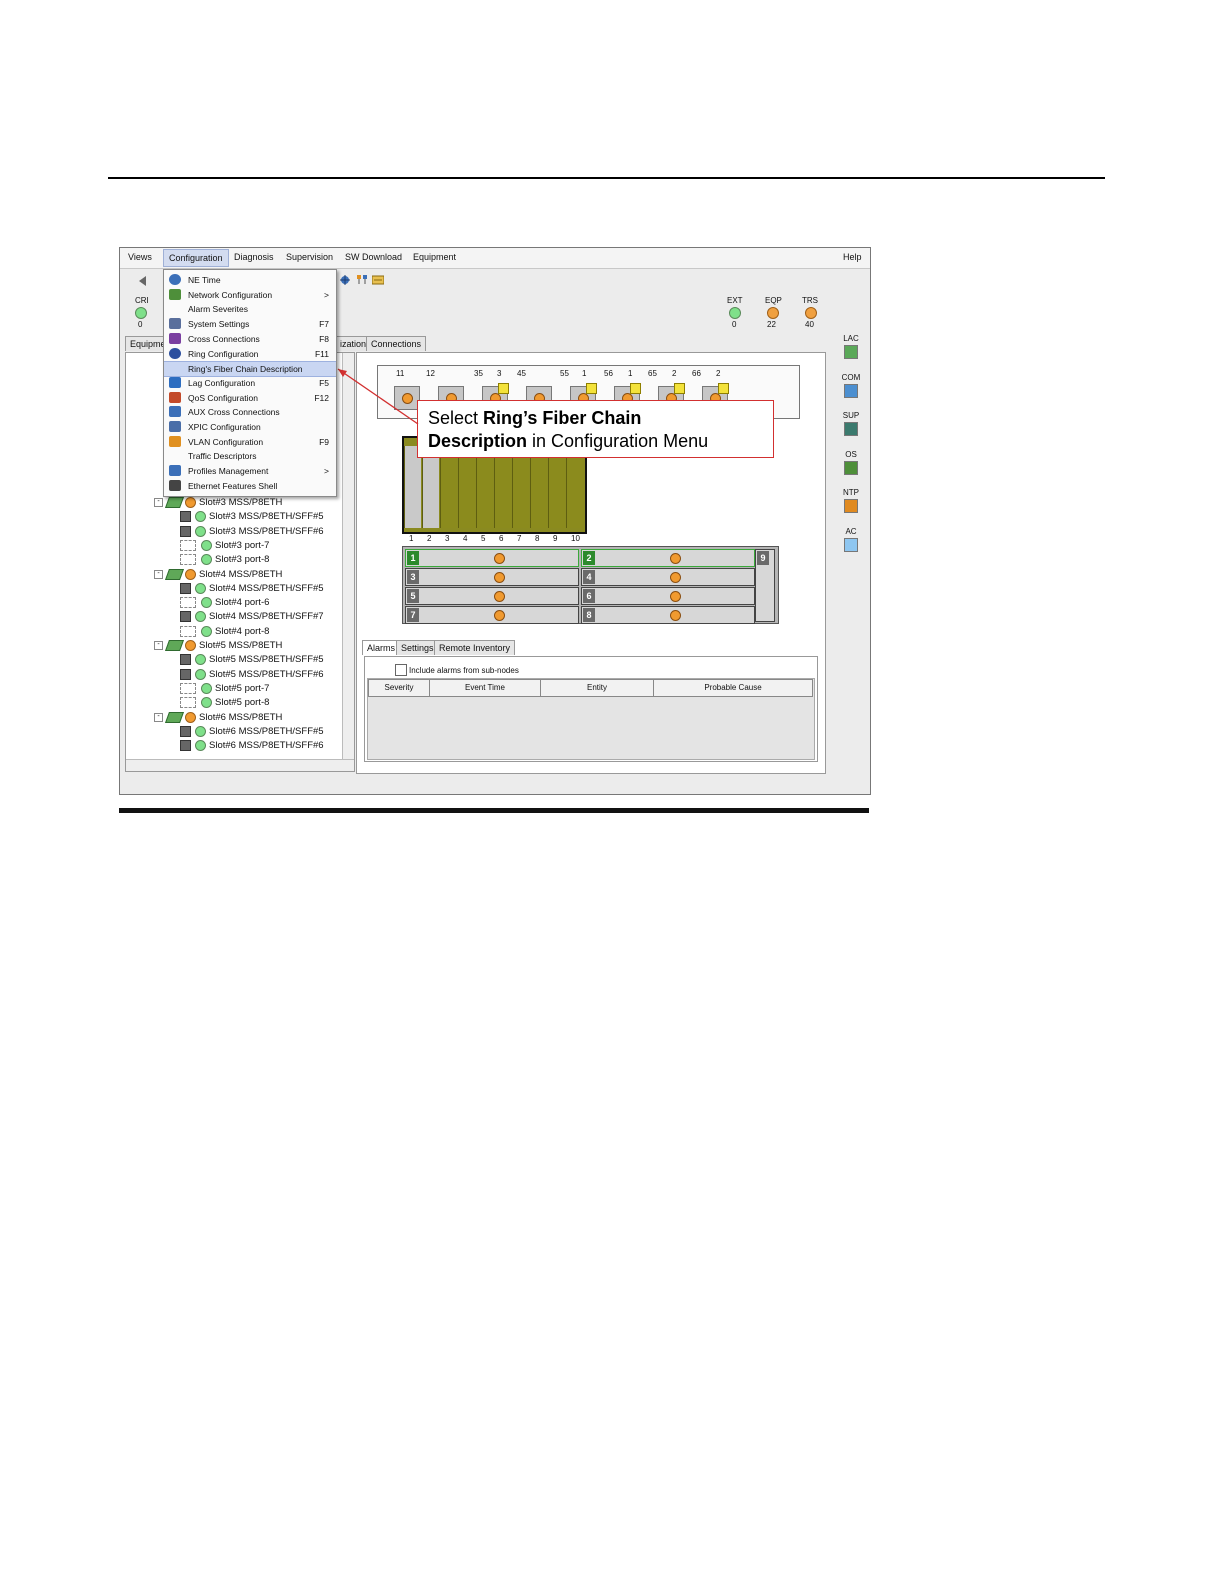  What do you see at coordinates (250, 456) in the screenshot?
I see `menu-item-traffic-descriptors: Traffic Descriptors` at bounding box center [250, 456].